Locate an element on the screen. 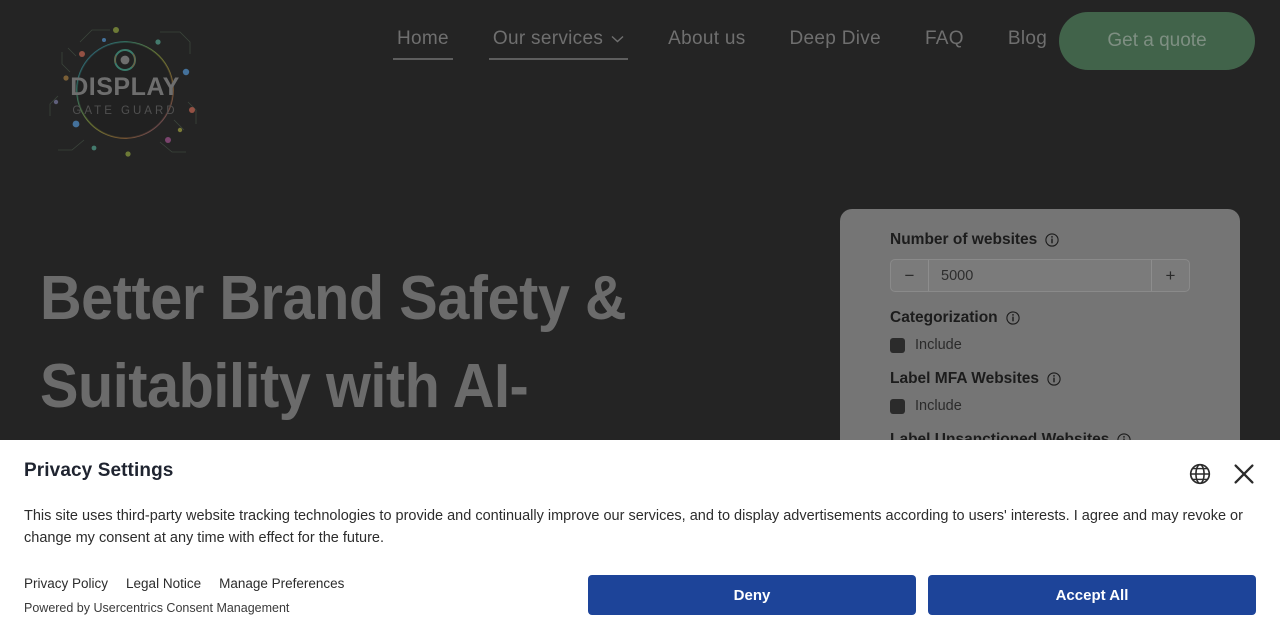  categorization-include-checkbox: Include is located at coordinates (1040, 345).